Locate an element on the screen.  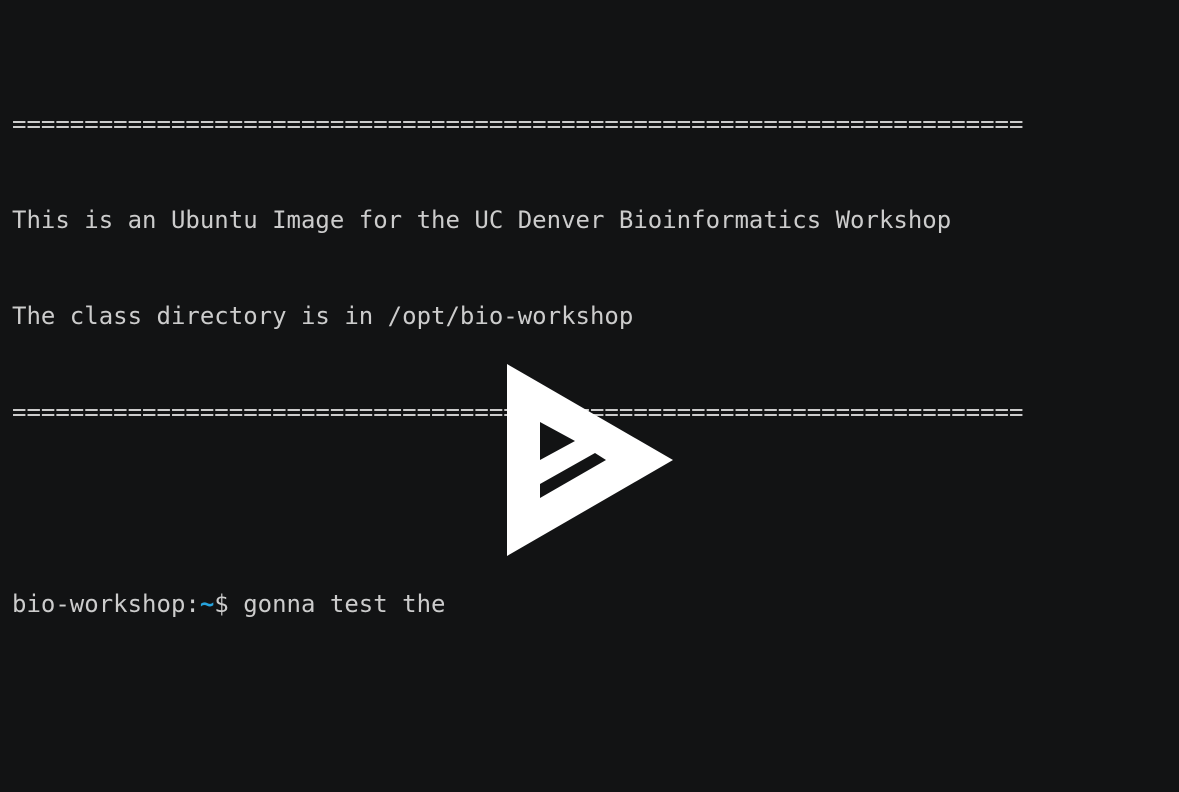
prompt-path: ~ is located at coordinates (207, 604).